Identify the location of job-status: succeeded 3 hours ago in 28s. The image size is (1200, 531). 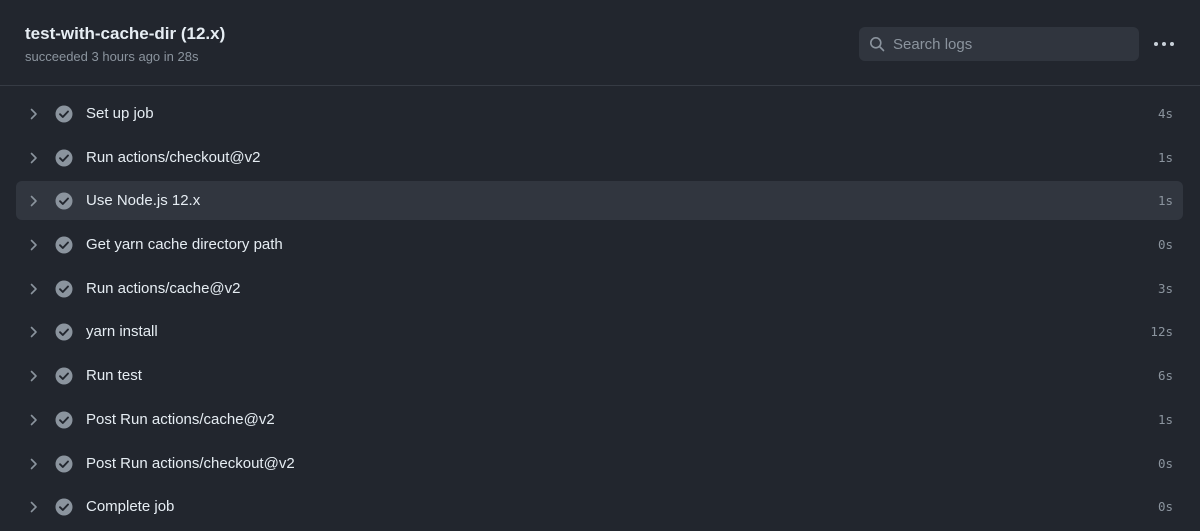
(112, 56).